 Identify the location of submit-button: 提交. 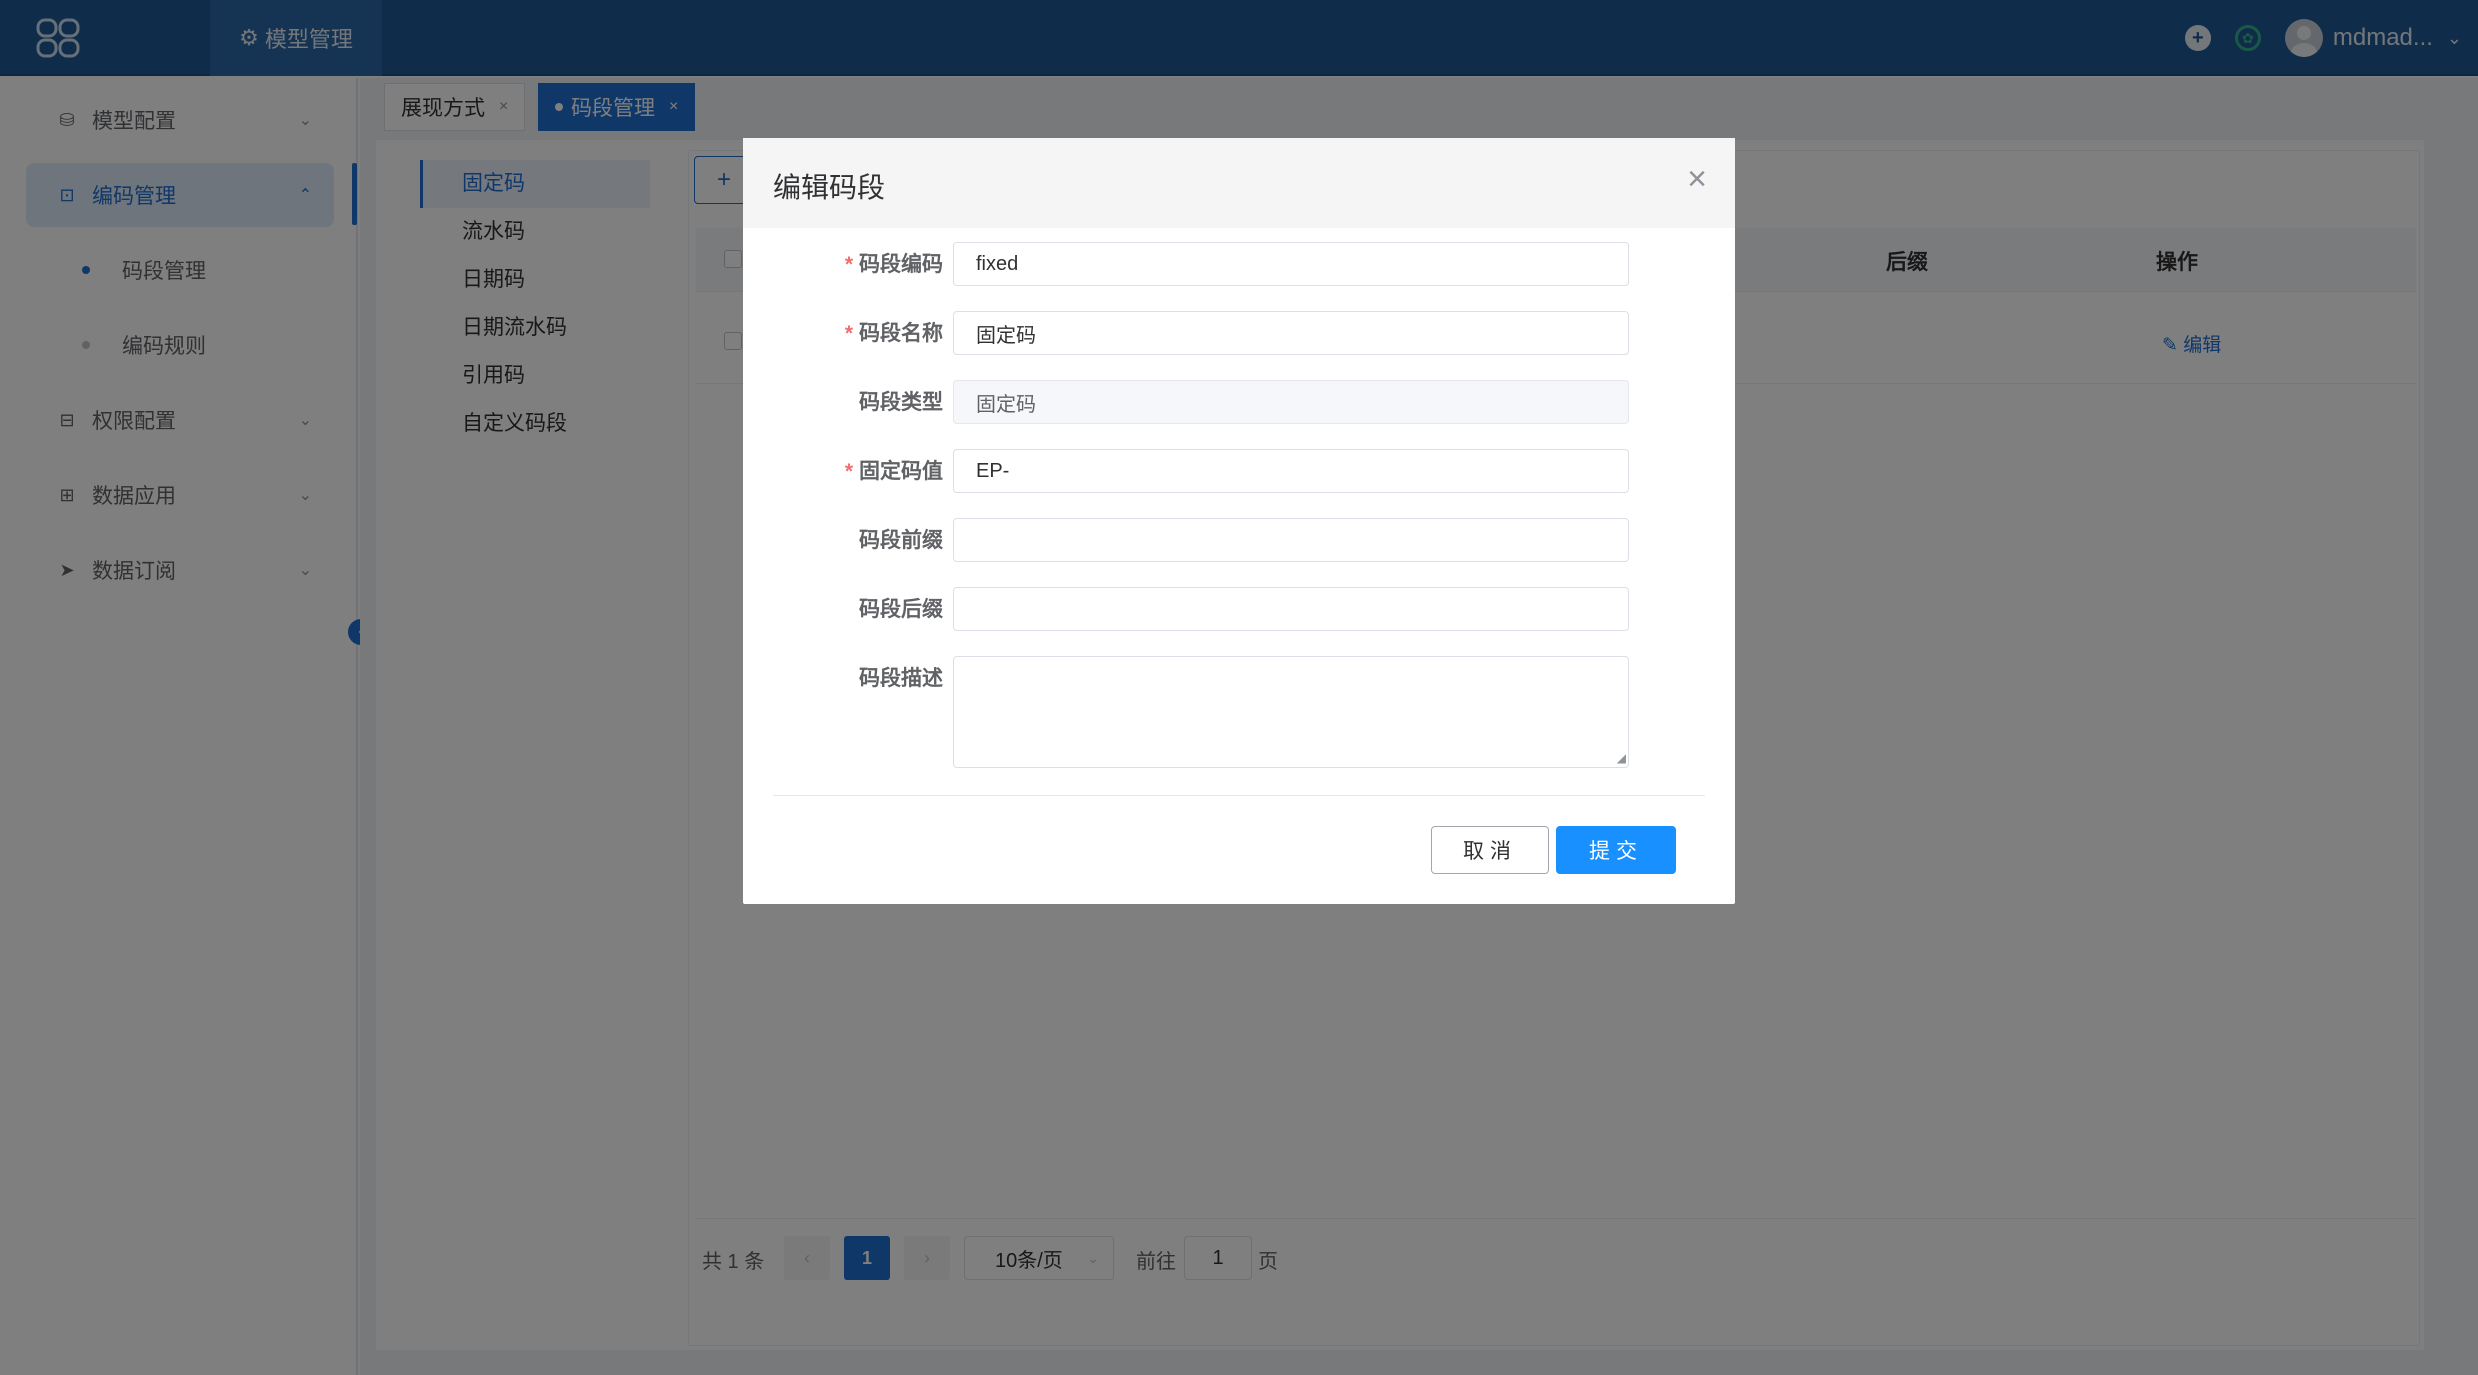
(1616, 850).